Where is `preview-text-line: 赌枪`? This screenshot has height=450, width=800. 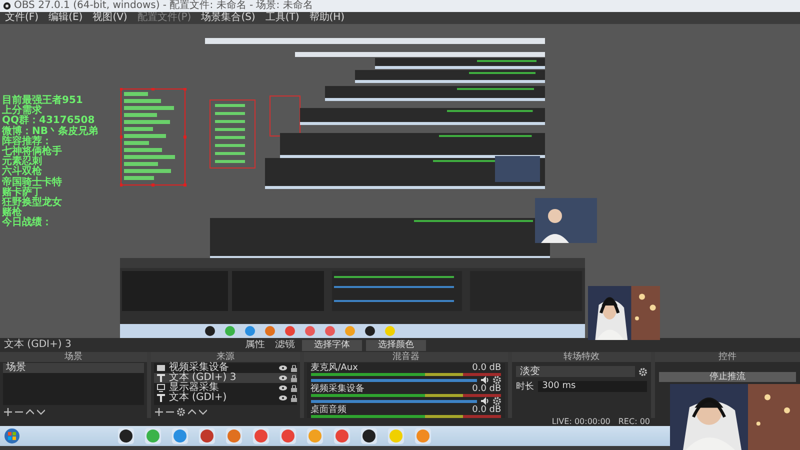
preview-text-line: 赌枪 is located at coordinates (12, 213).